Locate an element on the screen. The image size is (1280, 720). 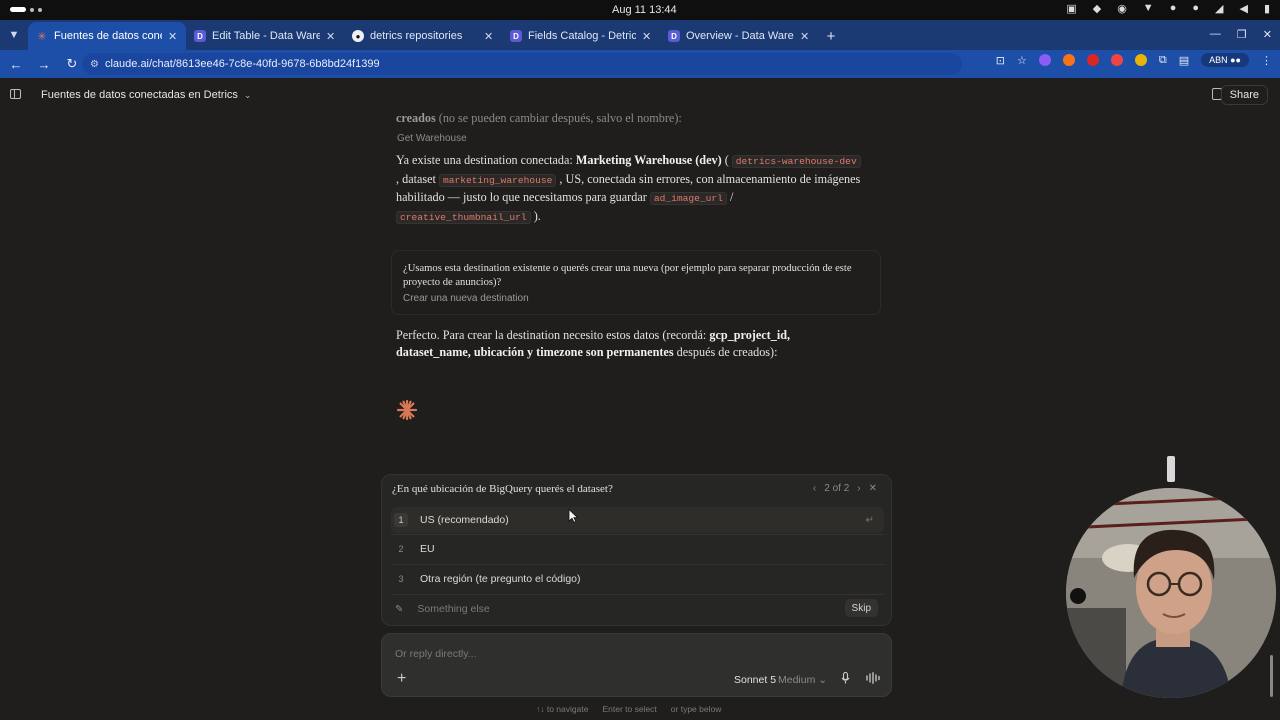
reload-icon: ↻ is located at coordinates (72, 64).